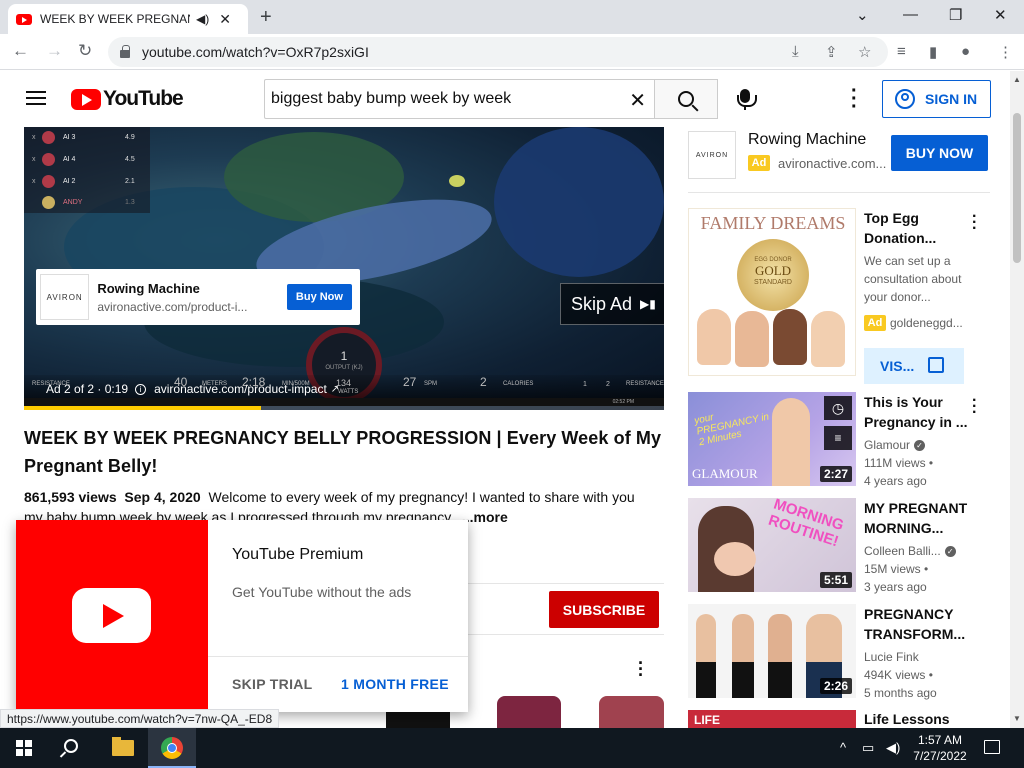 This screenshot has width=1024, height=768. What do you see at coordinates (202, 19) in the screenshot?
I see `speaker-icon: ◀)` at bounding box center [202, 19].